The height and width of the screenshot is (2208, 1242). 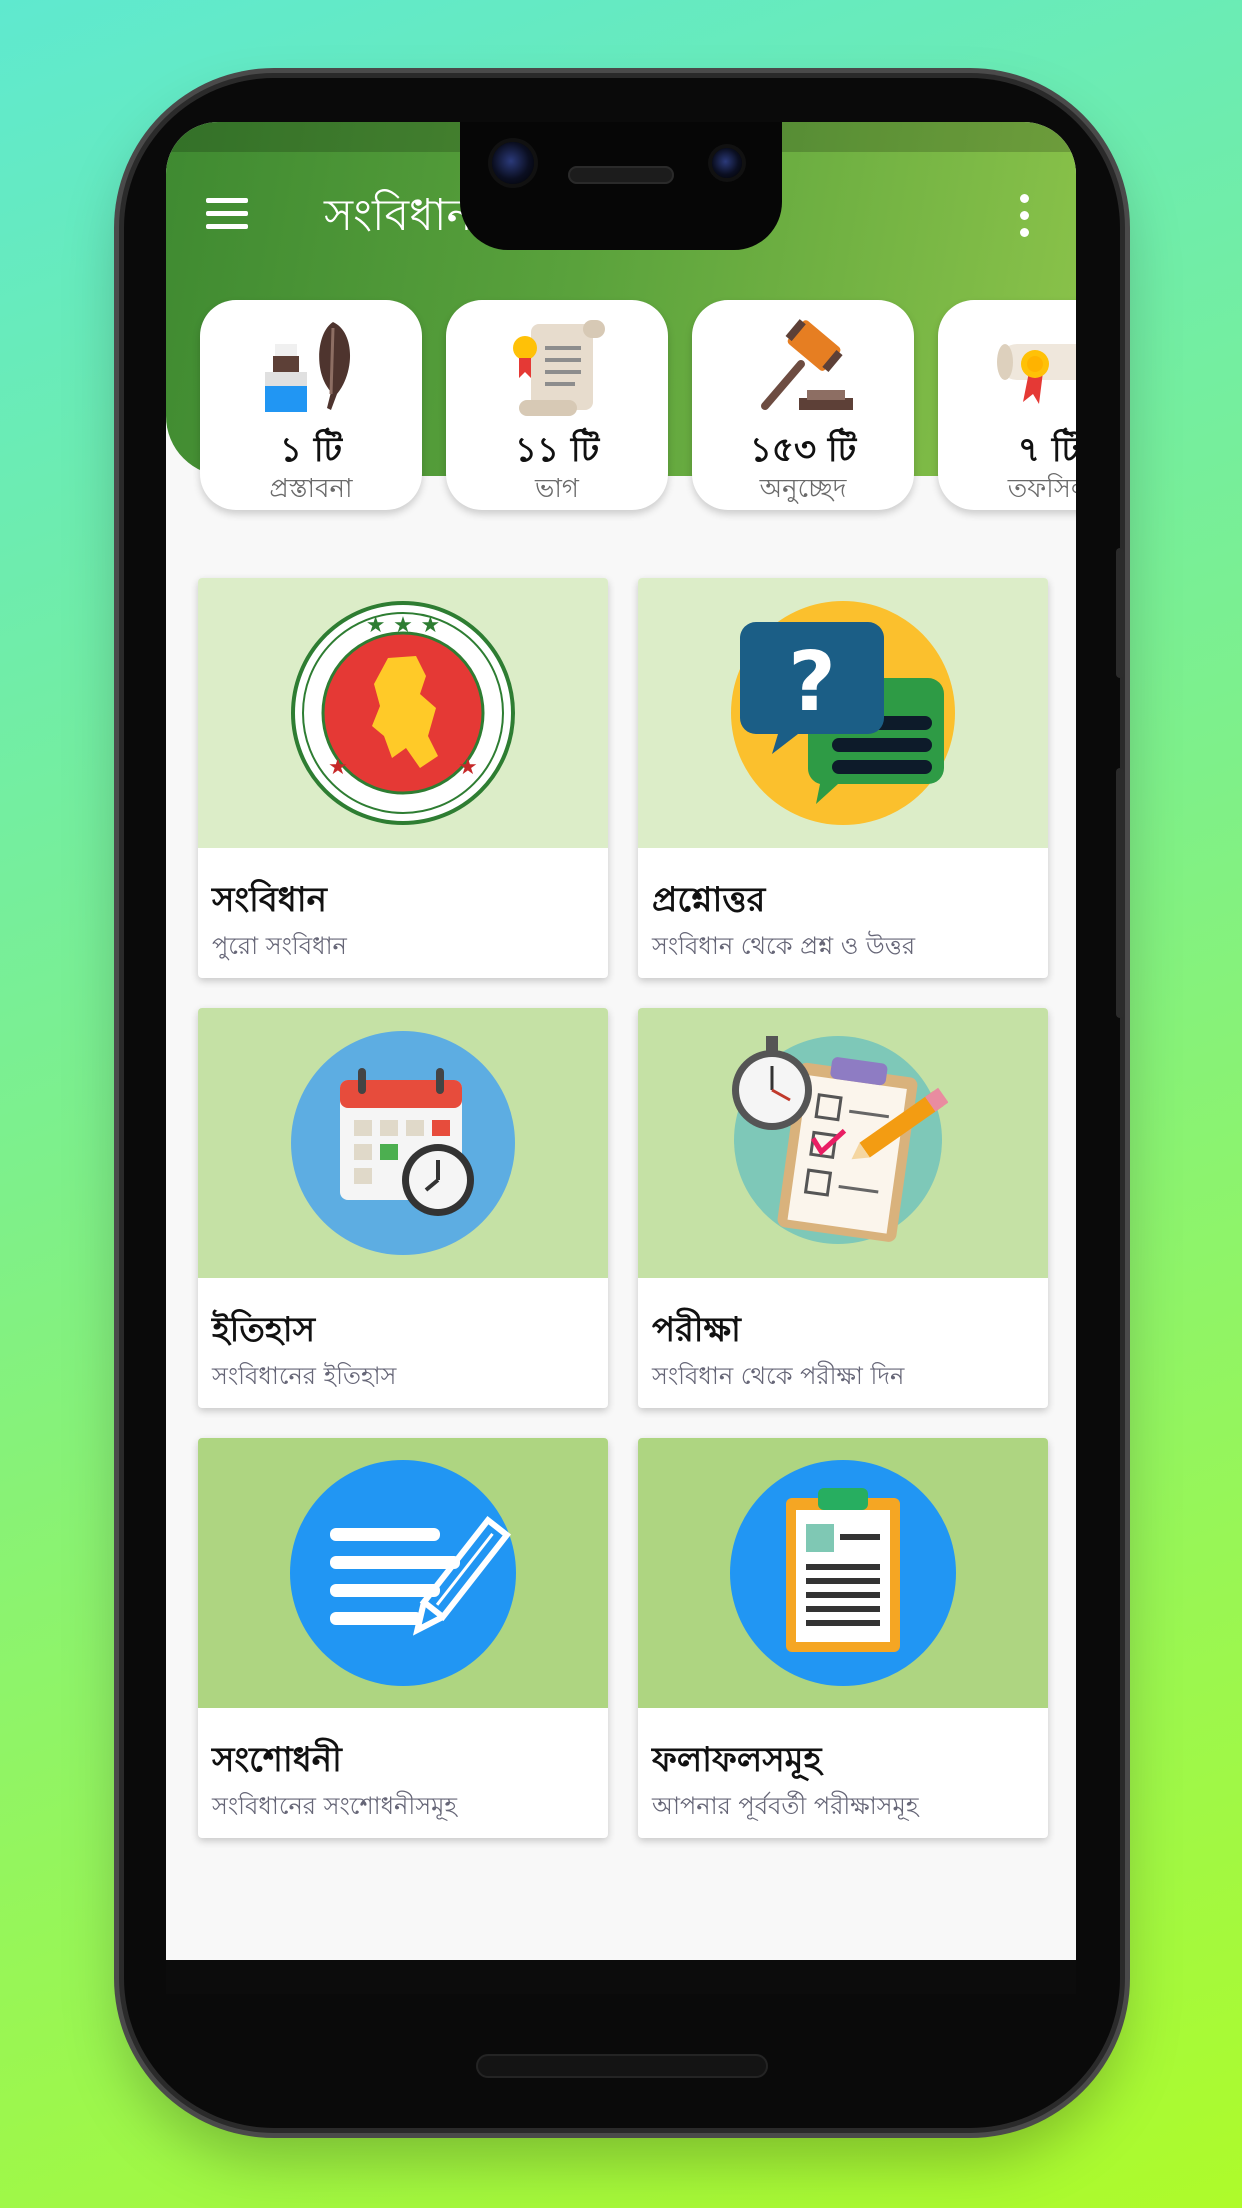 I want to click on home-indicator, so click(x=622, y=2066).